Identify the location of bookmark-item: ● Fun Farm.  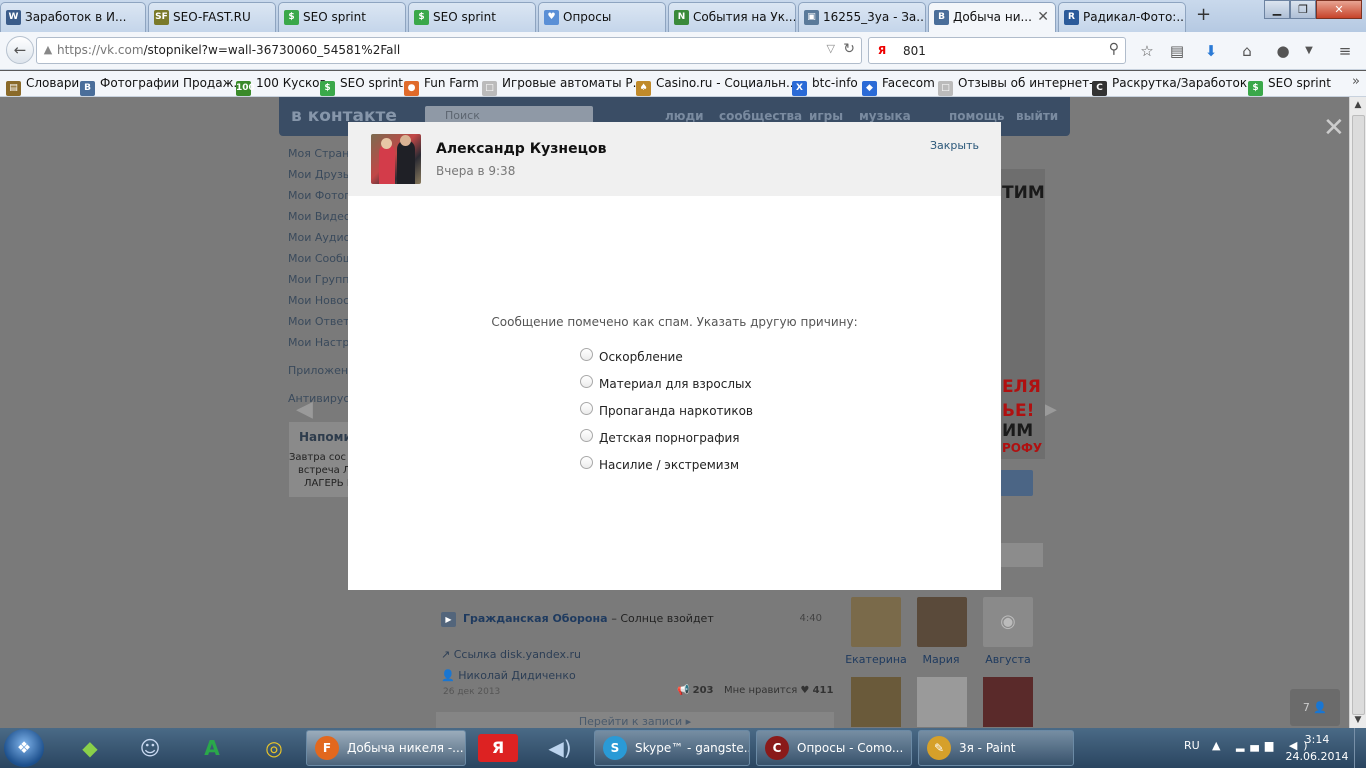
(441, 86).